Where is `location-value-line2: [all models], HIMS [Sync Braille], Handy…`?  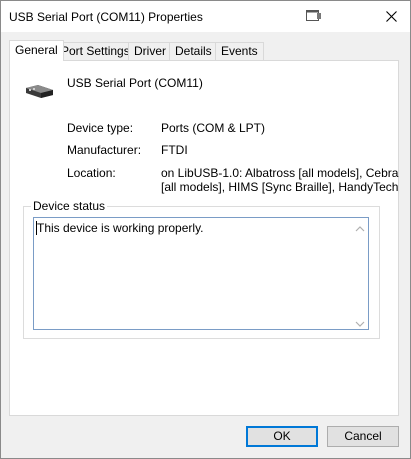
location-value-line2: [all models], HIMS [Sync Braille], Handy… is located at coordinates (280, 187).